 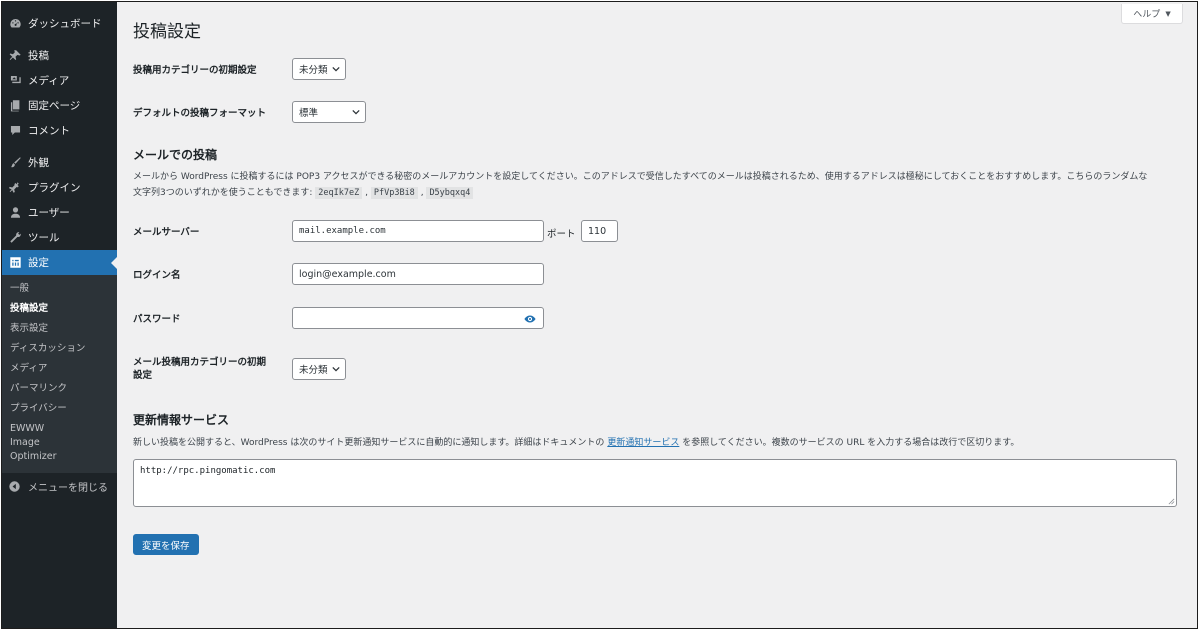 What do you see at coordinates (342, 231) in the screenshot?
I see `mail-server-value: mail.example.com` at bounding box center [342, 231].